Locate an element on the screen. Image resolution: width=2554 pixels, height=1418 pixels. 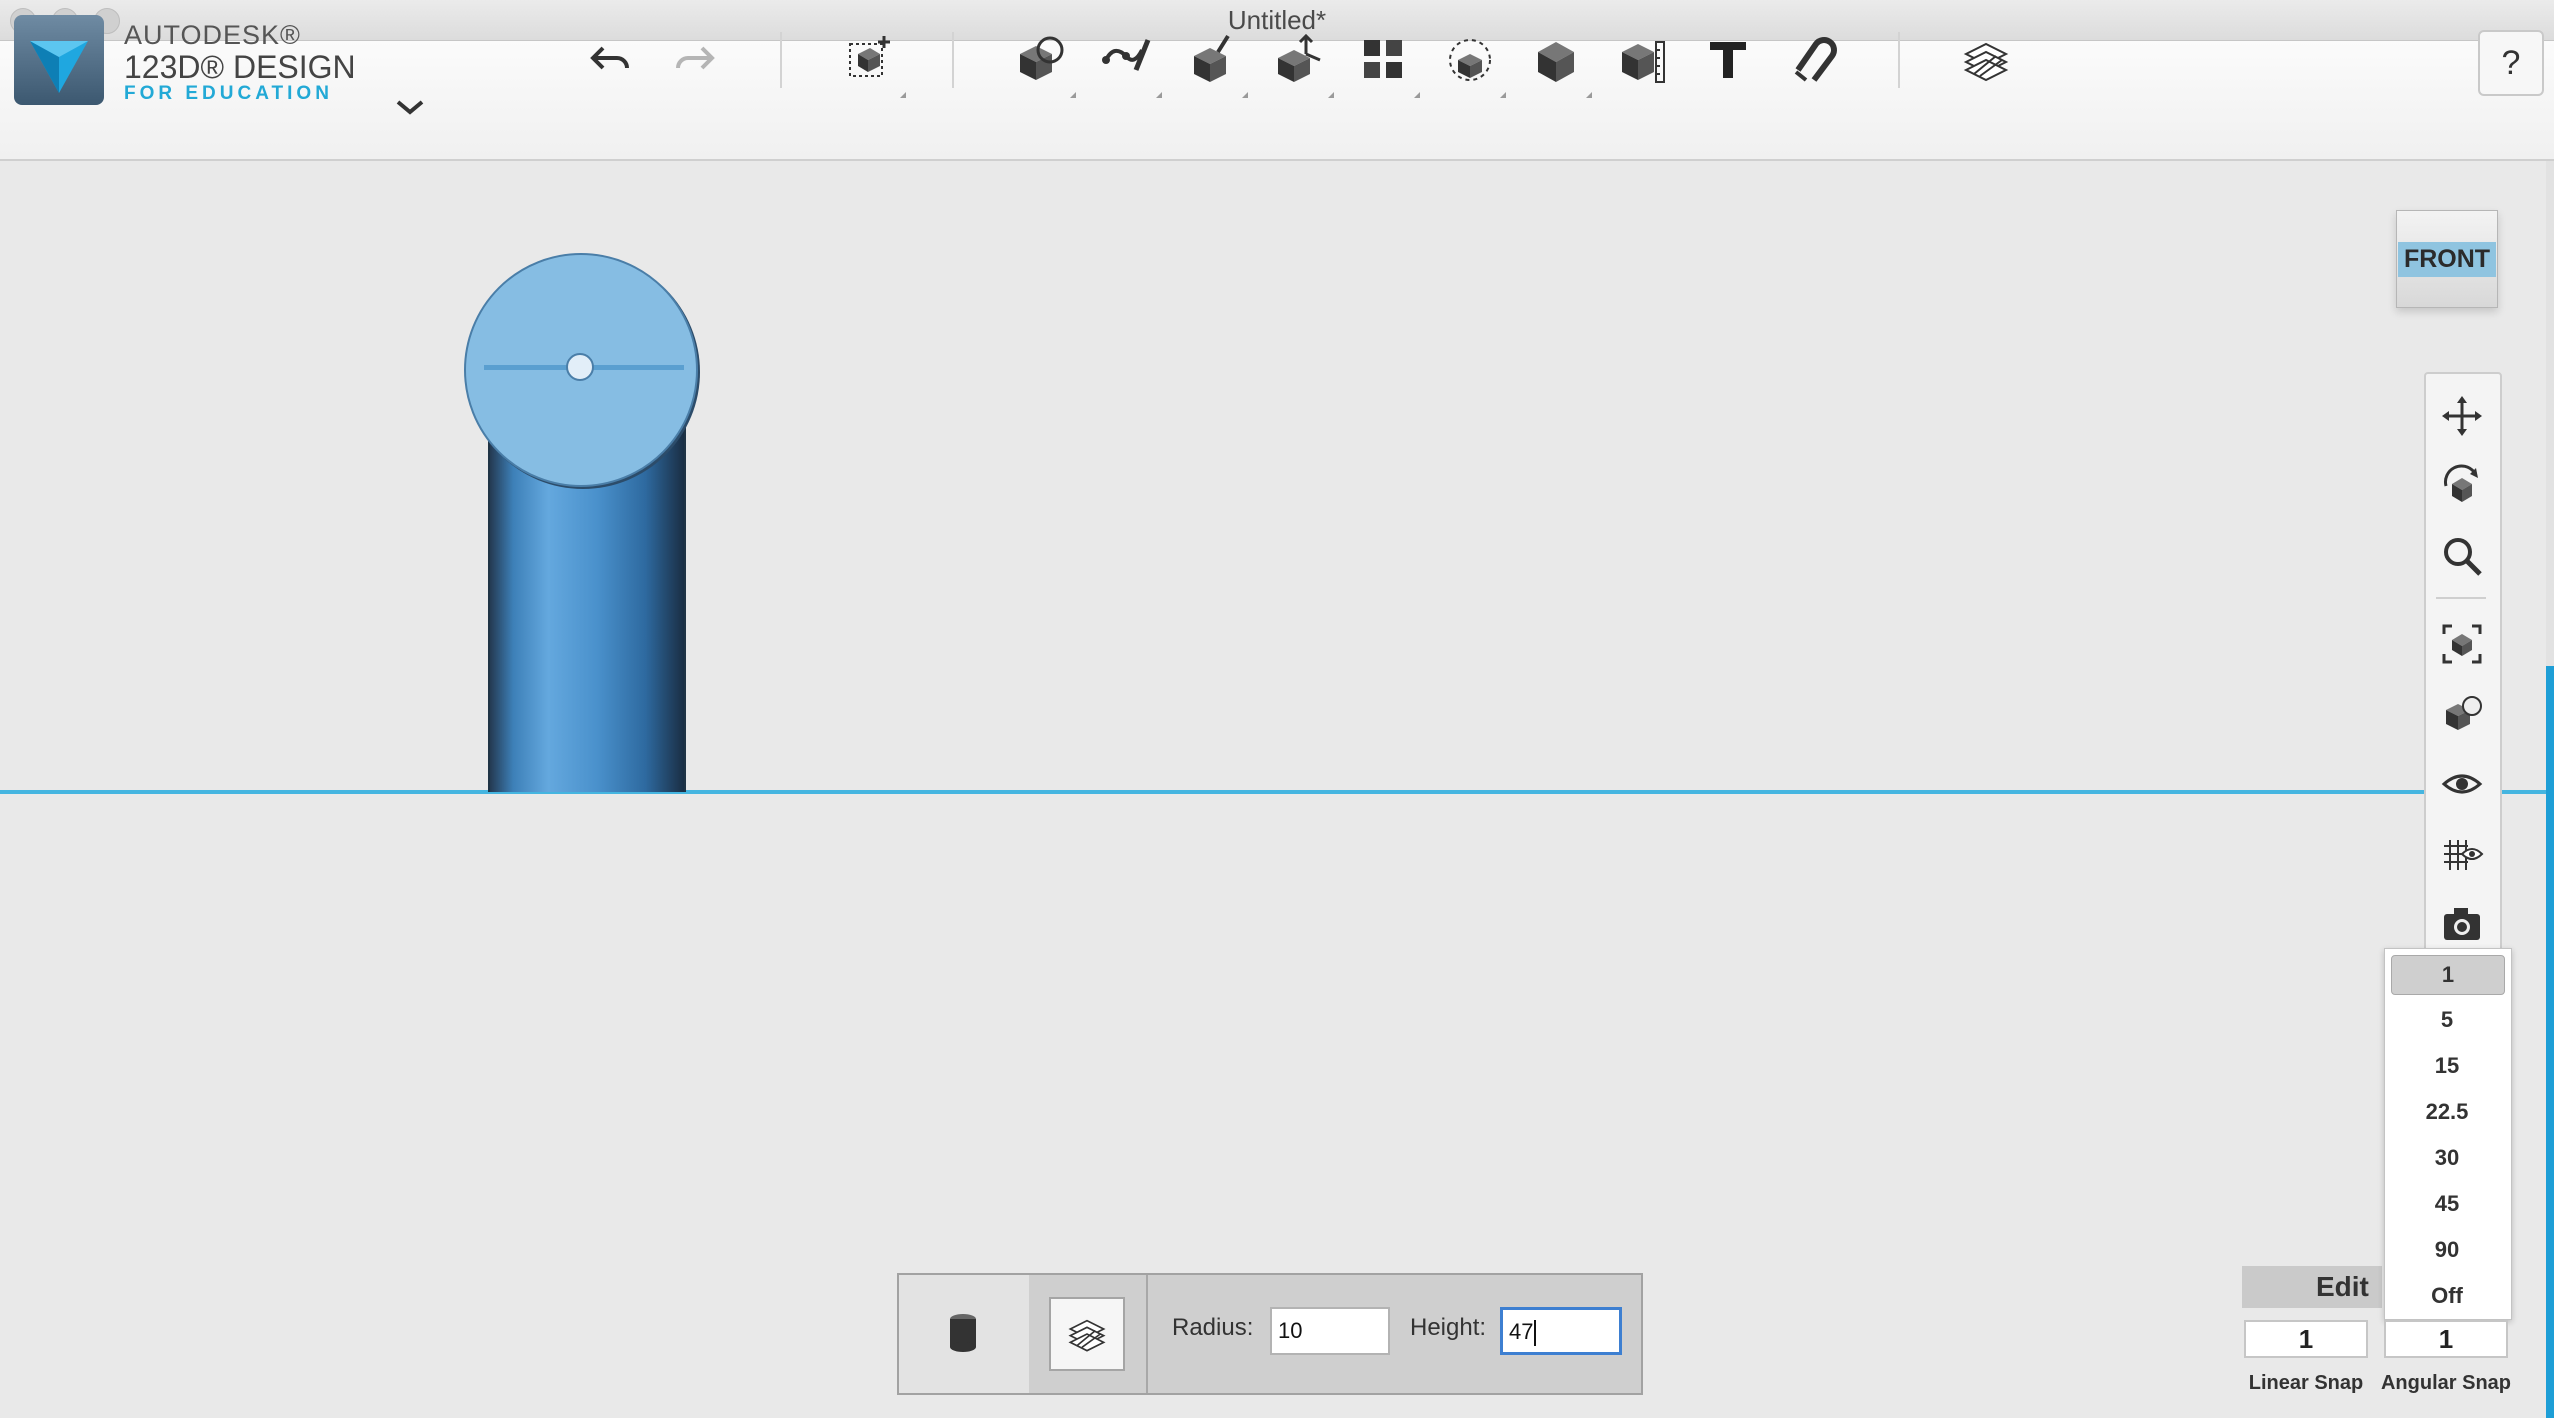
zoom-button is located at coordinates (2462, 556).